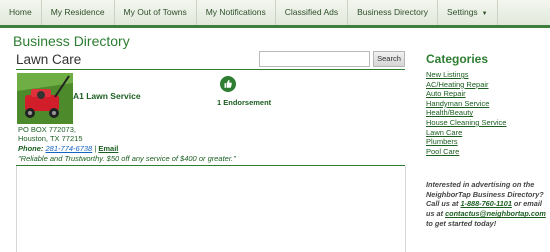 The height and width of the screenshot is (252, 550). I want to click on category-link: Health/Beauty, so click(466, 113).